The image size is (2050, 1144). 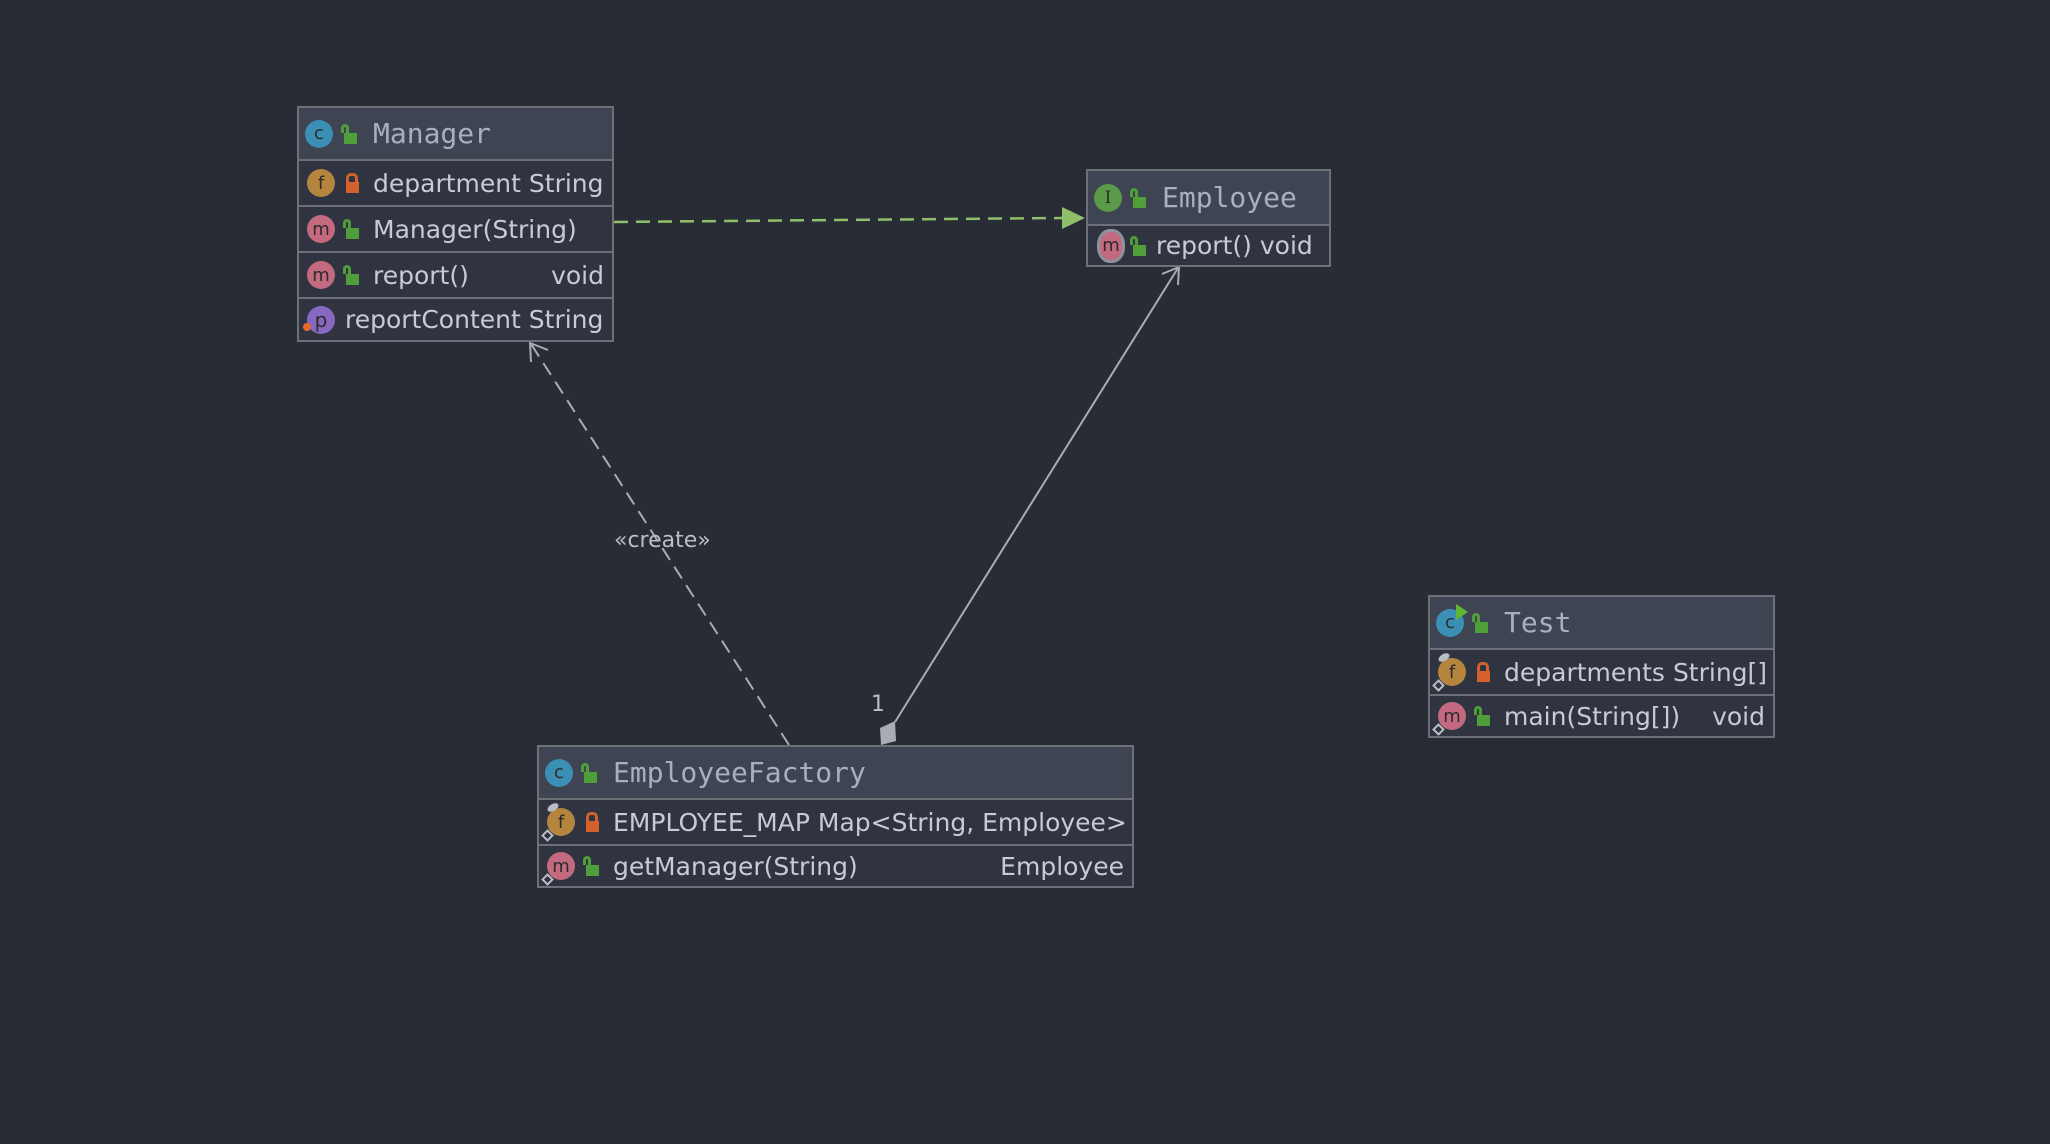 What do you see at coordinates (972, 822) in the screenshot?
I see `member-type: Map<String, Employee>` at bounding box center [972, 822].